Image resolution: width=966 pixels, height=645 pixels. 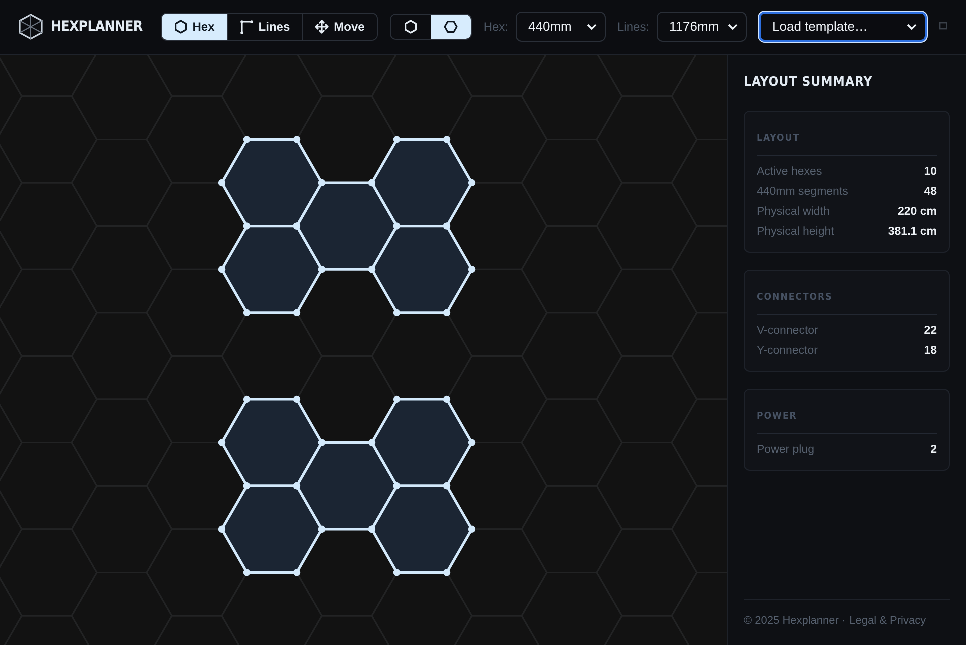 What do you see at coordinates (912, 232) in the screenshot?
I see `stat-value: 381.1 cm` at bounding box center [912, 232].